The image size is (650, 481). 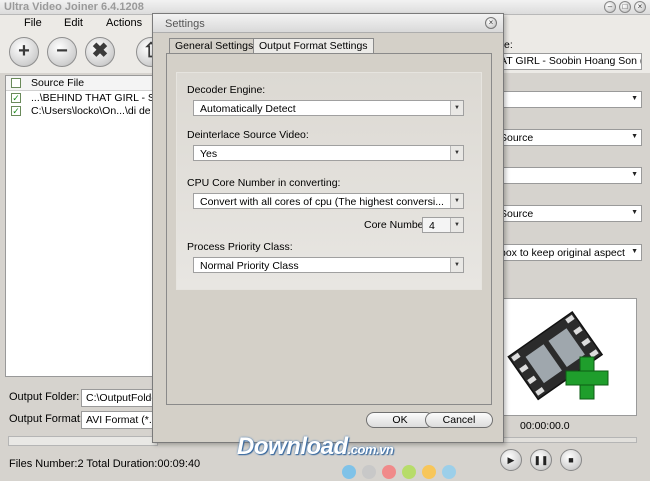 I want to click on core-number-label: Core Number:, so click(x=397, y=225).